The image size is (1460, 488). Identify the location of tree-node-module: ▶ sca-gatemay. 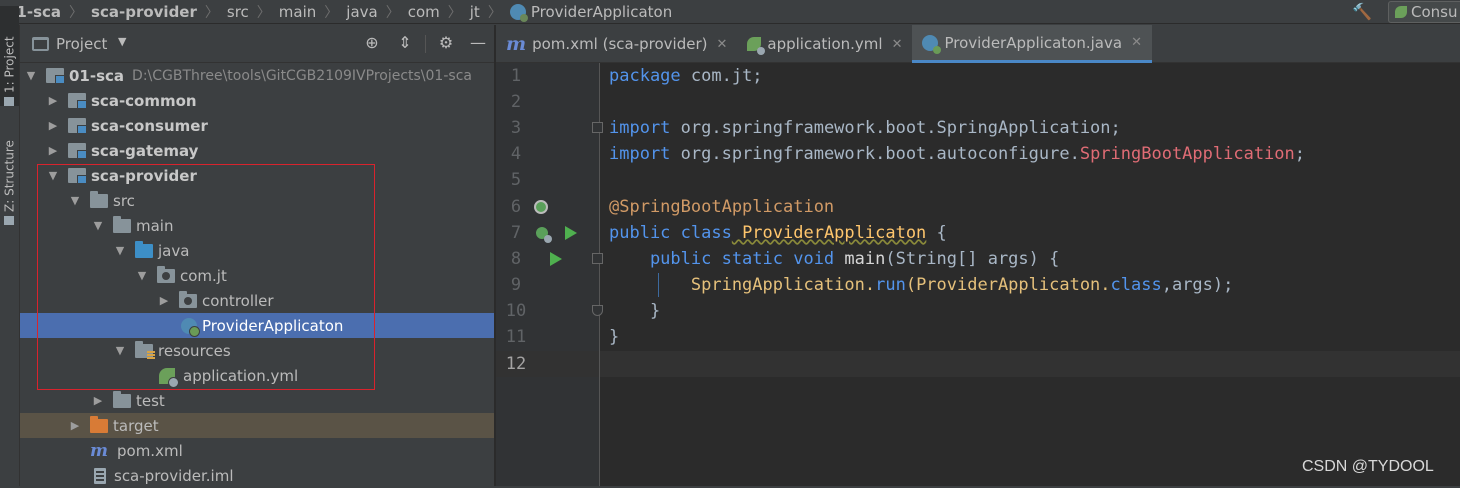
(257, 150).